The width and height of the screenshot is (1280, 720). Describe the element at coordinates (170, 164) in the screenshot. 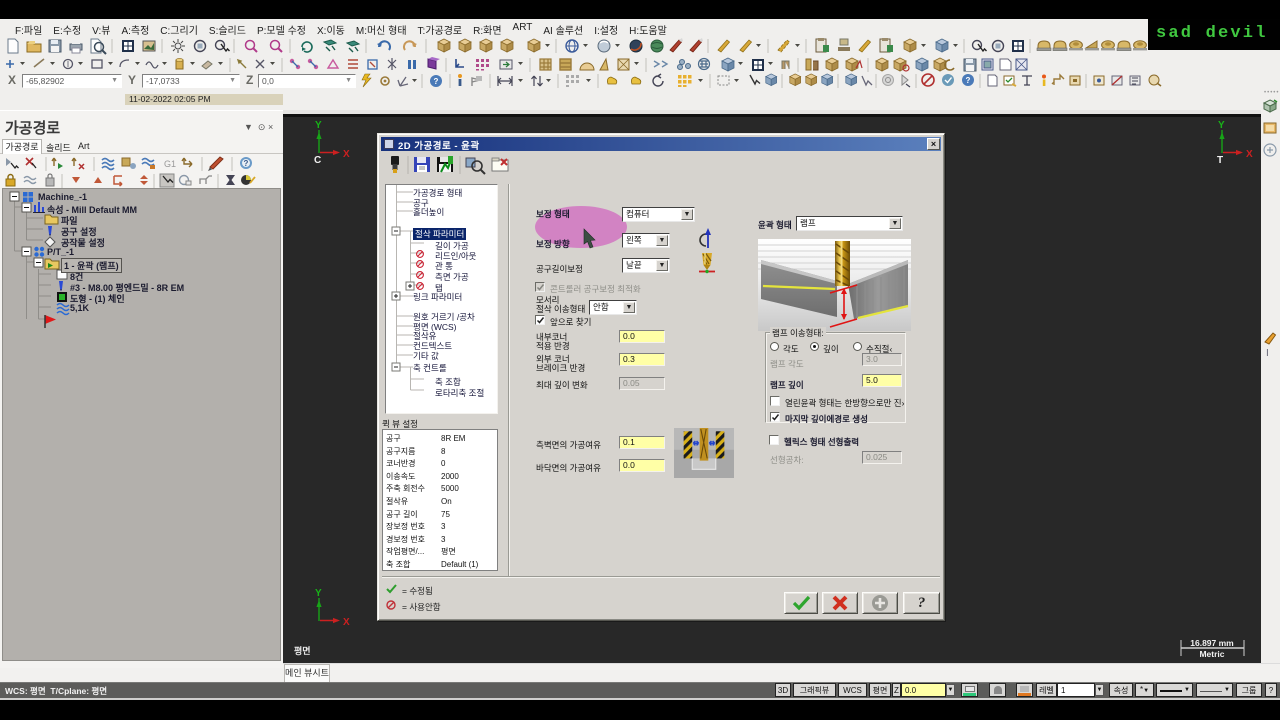

I see `svg-text: G1` at that location.